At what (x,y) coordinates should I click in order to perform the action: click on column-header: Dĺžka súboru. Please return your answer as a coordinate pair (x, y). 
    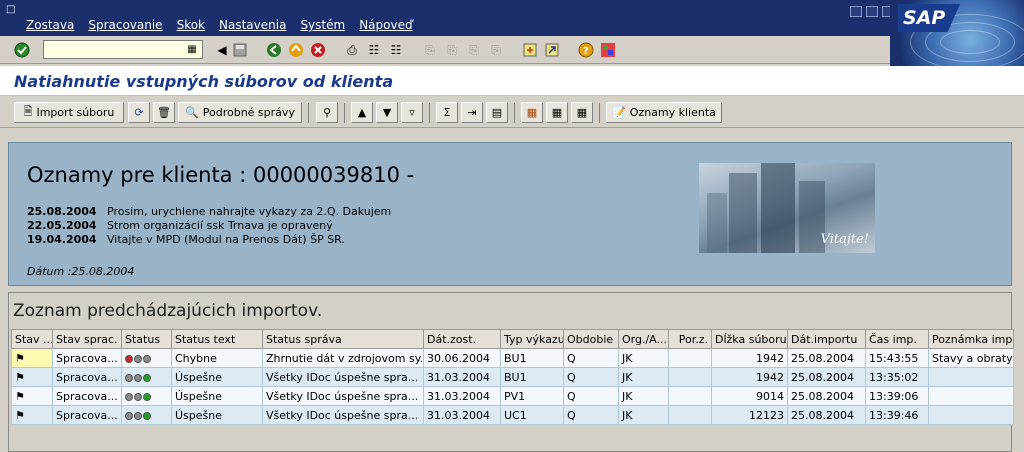
    Looking at the image, I should click on (749, 339).